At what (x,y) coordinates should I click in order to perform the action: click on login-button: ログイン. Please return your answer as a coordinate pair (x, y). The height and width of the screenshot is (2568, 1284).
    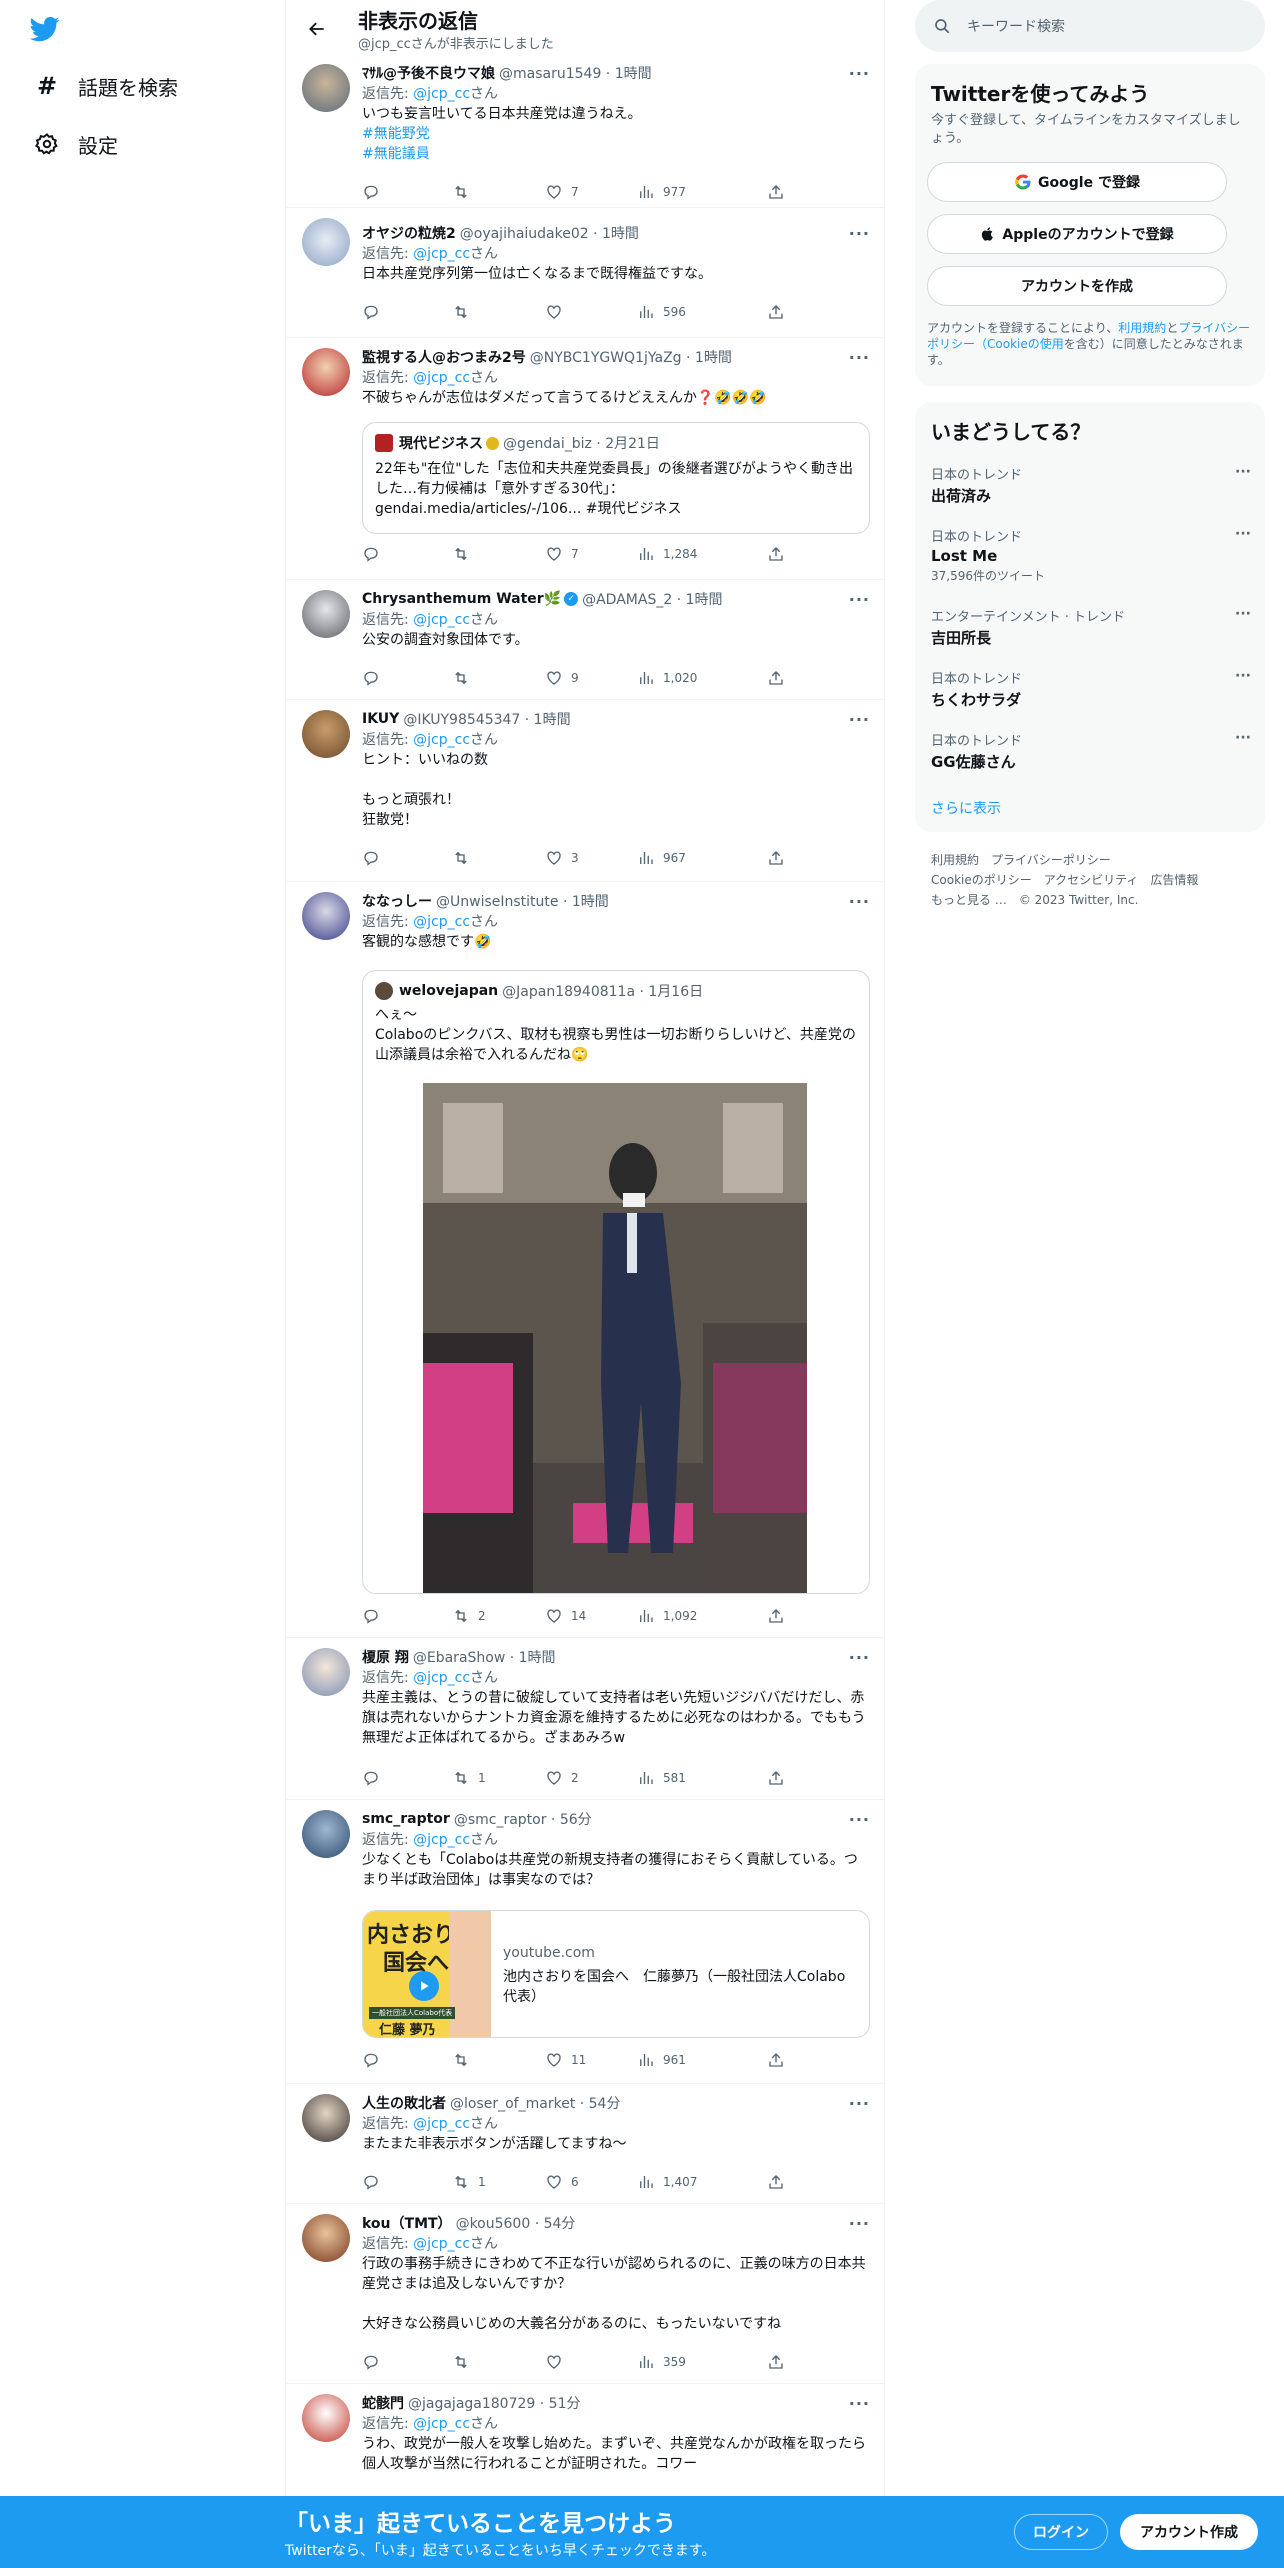
    Looking at the image, I should click on (1061, 2532).